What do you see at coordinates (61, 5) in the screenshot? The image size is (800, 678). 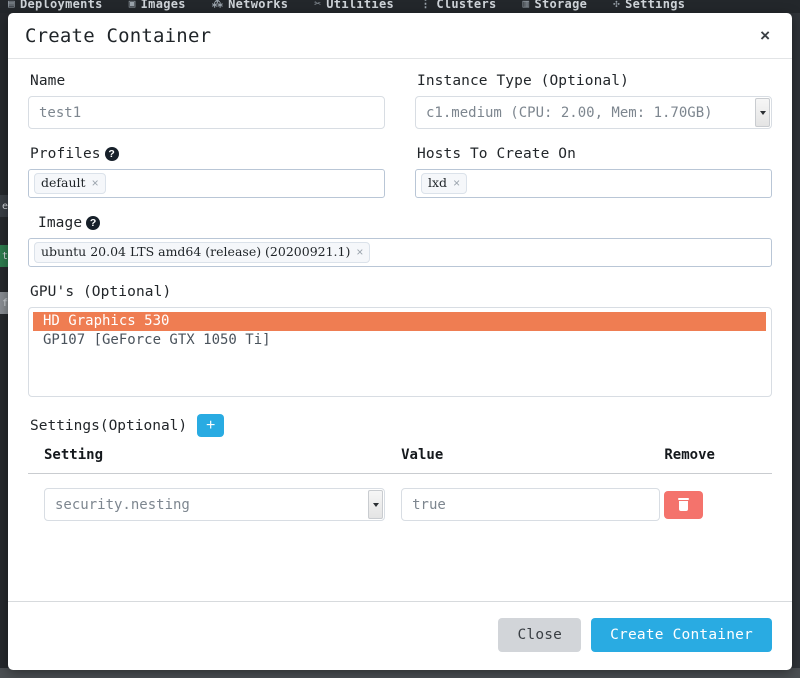 I see `bg-nav-label: Deployments` at bounding box center [61, 5].